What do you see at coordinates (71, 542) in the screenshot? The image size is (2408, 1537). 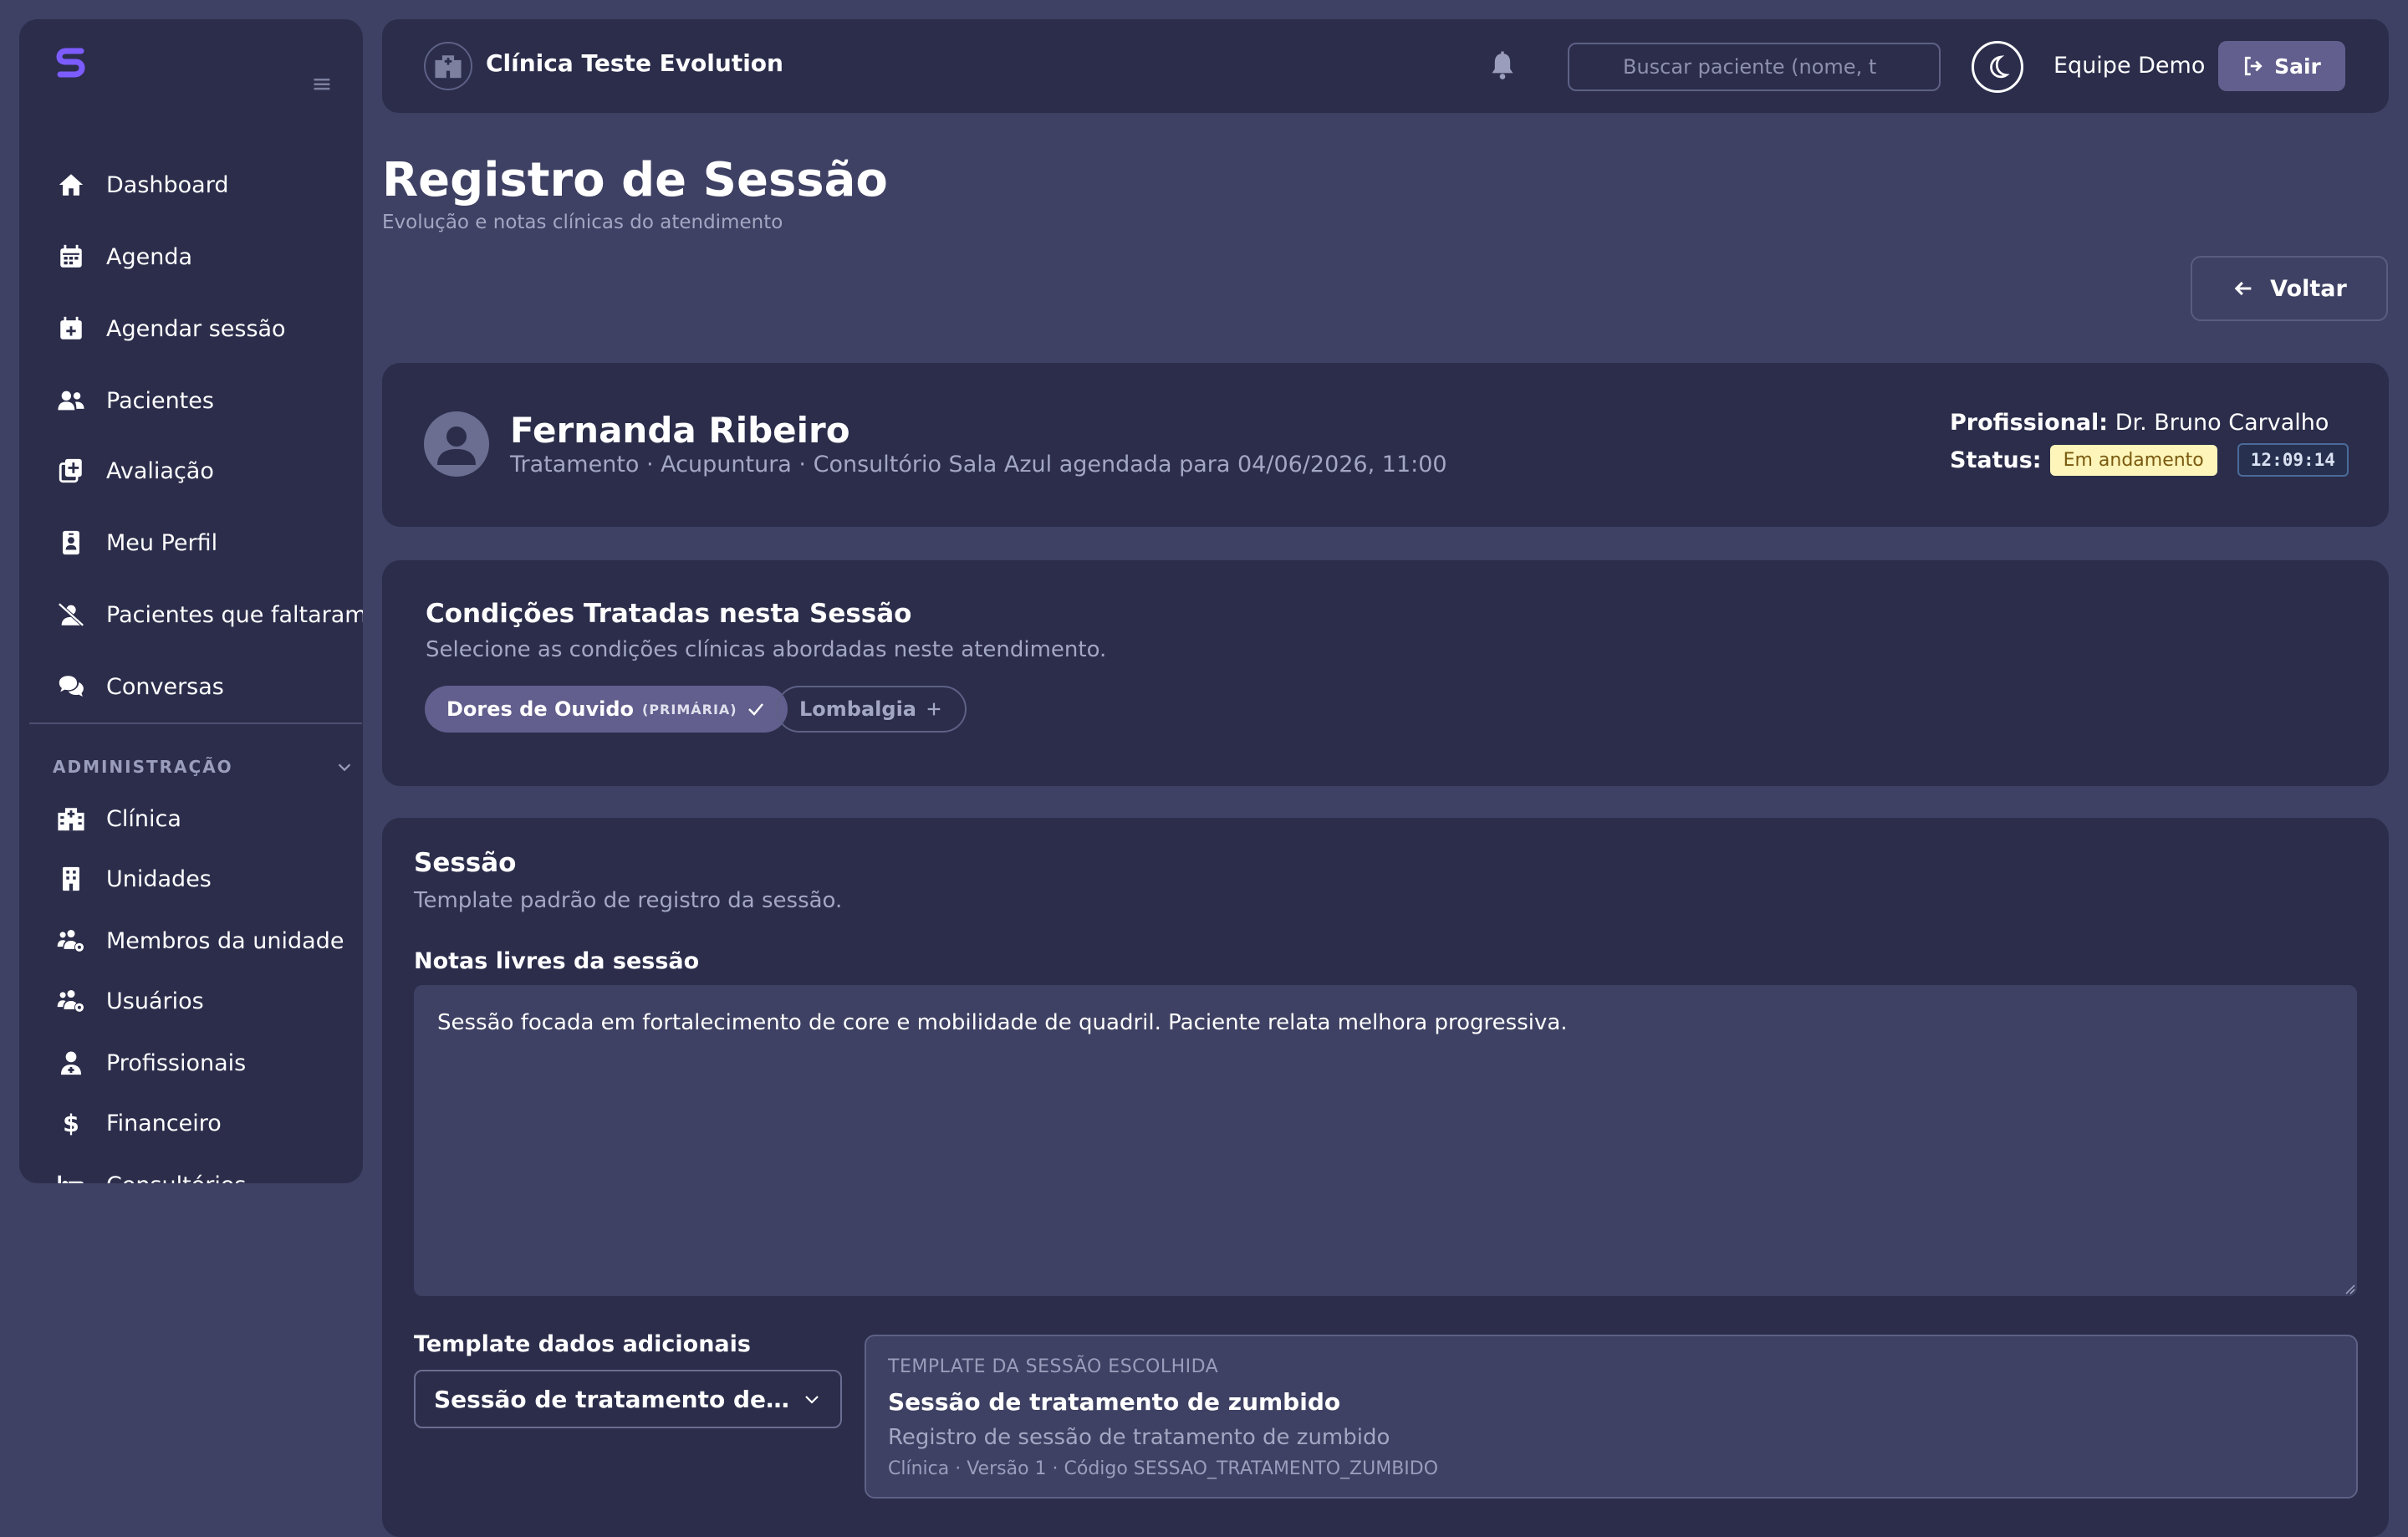 I see `id-badge-icon` at bounding box center [71, 542].